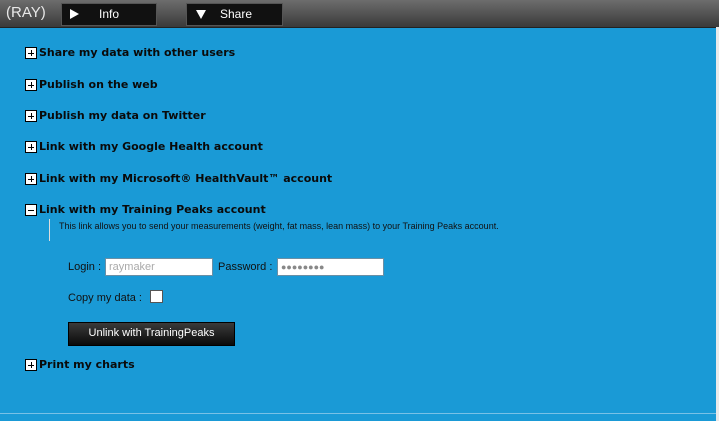  I want to click on item-label: Link with my Training Peaks account, so click(152, 209).